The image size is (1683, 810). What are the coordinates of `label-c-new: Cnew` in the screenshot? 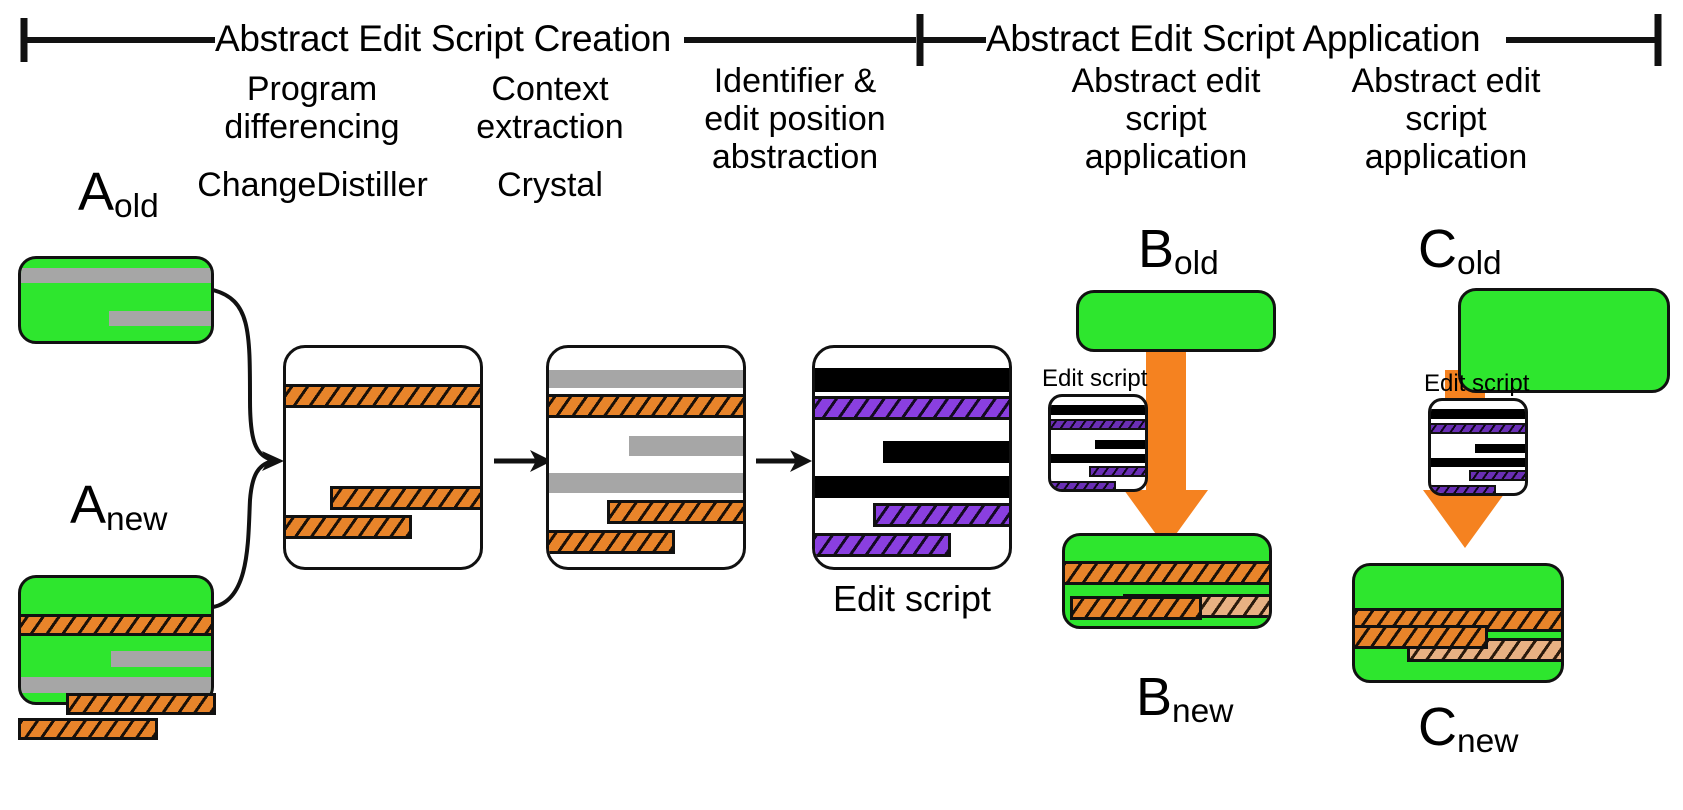 It's located at (1468, 728).